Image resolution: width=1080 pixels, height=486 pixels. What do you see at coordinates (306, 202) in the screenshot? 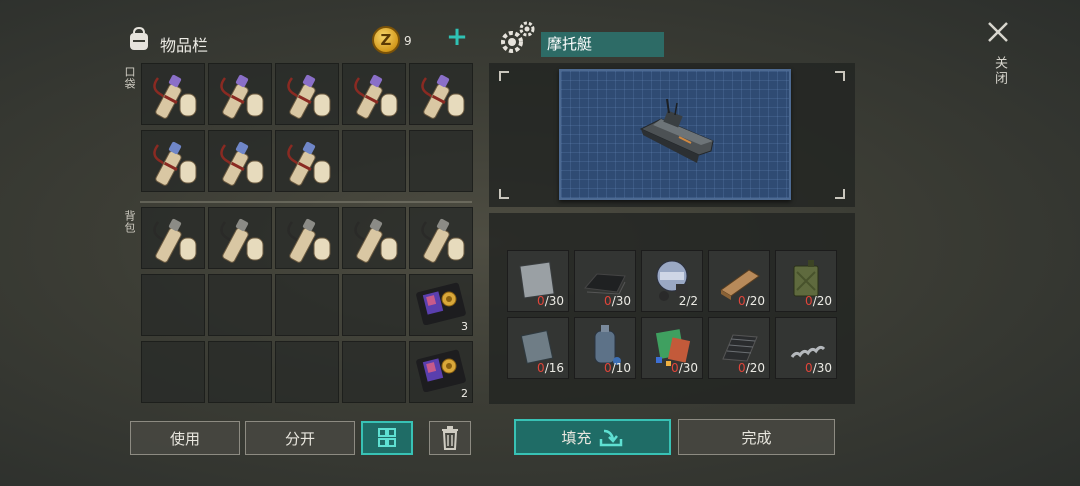
I see `section-divider` at bounding box center [306, 202].